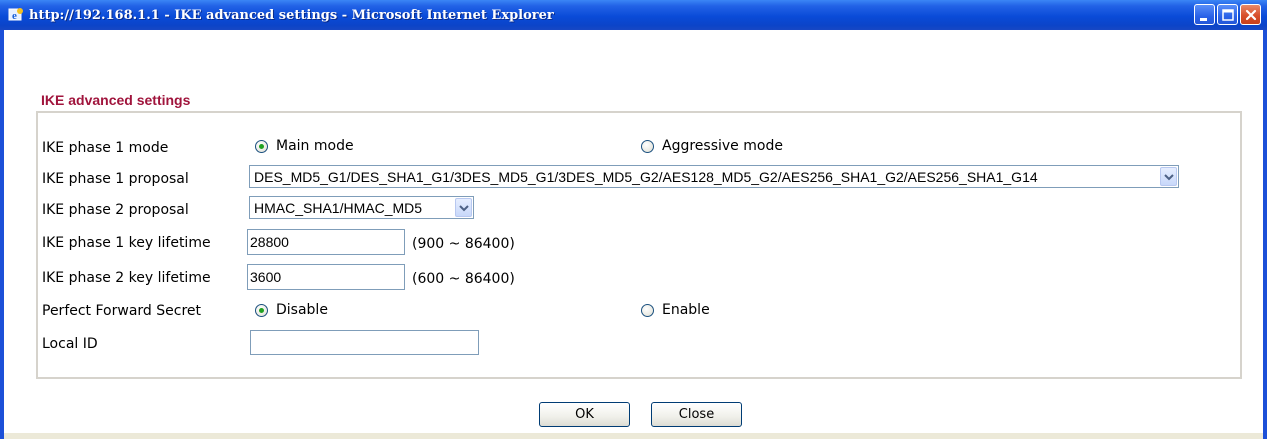  What do you see at coordinates (315, 146) in the screenshot?
I see `phase1-mode-main-text: Main mode` at bounding box center [315, 146].